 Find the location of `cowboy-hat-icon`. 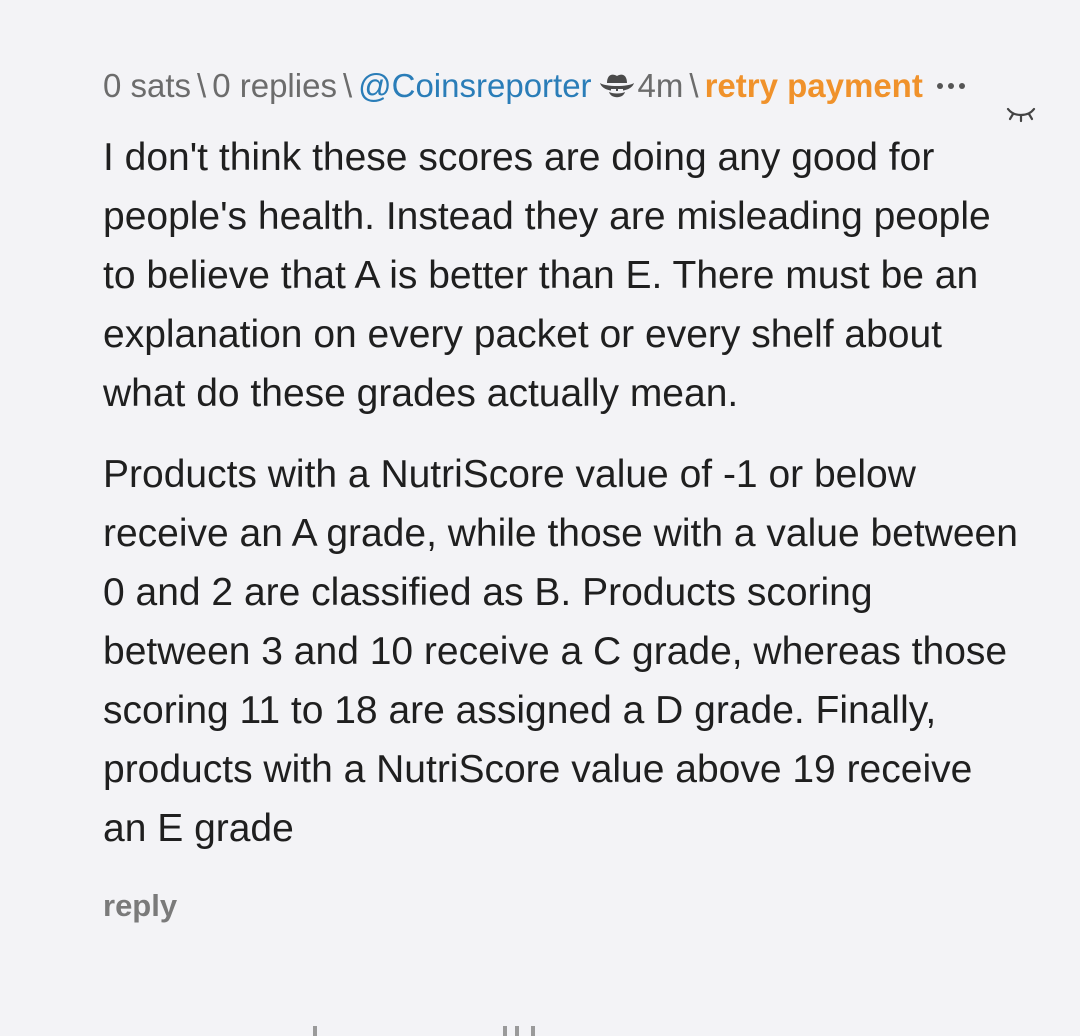

cowboy-hat-icon is located at coordinates (616, 86).